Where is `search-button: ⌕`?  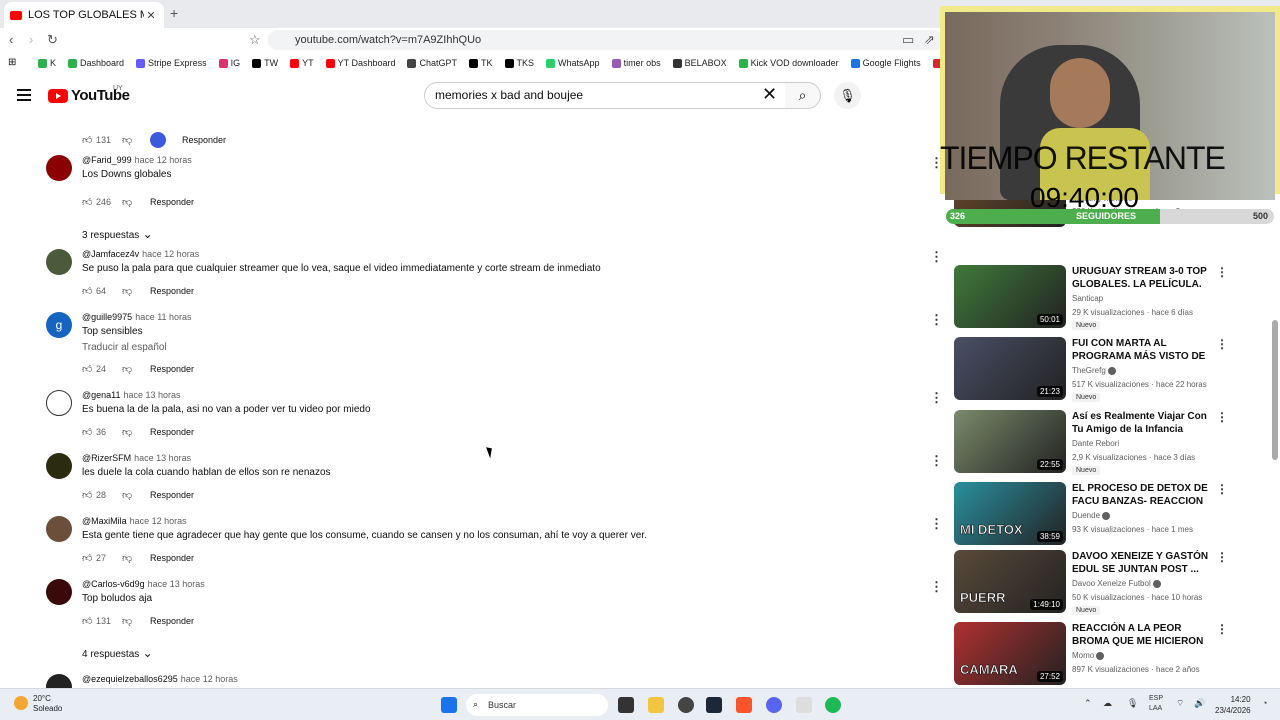
search-button: ⌕ is located at coordinates (803, 95).